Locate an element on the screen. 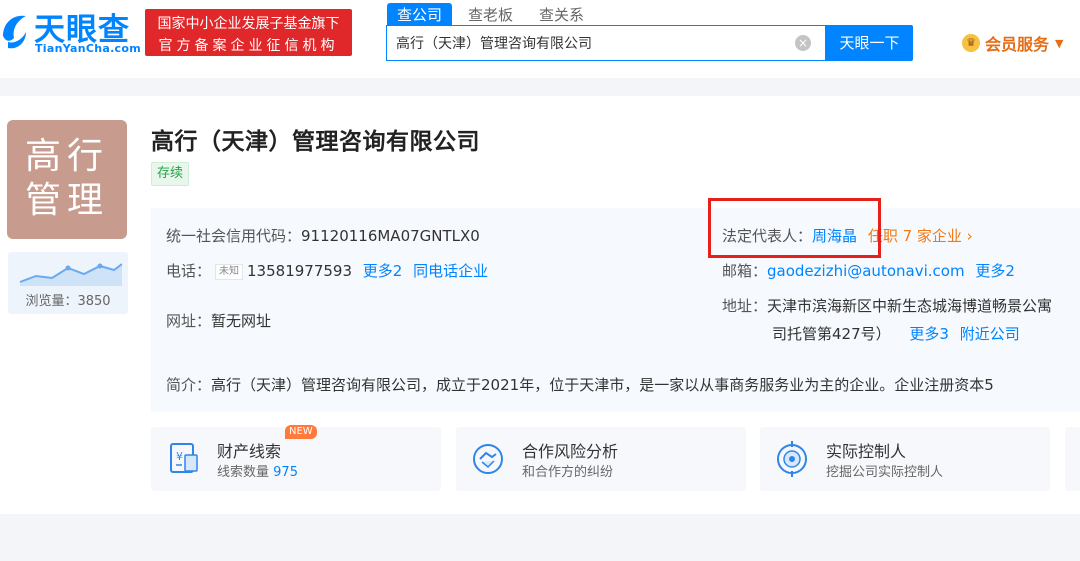 This screenshot has width=1080, height=561. positions-link: 任职 7 家企业 › is located at coordinates (920, 236).